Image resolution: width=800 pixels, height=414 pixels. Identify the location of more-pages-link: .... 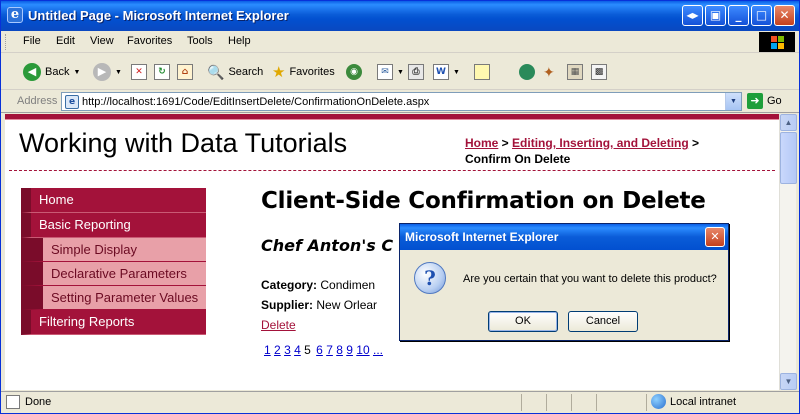
(378, 350).